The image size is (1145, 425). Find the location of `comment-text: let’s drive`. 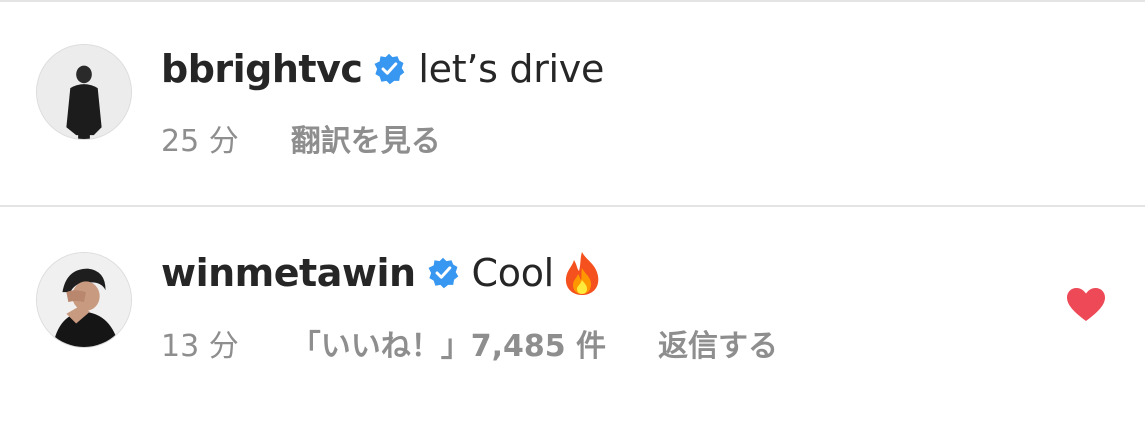

comment-text: let’s drive is located at coordinates (511, 69).